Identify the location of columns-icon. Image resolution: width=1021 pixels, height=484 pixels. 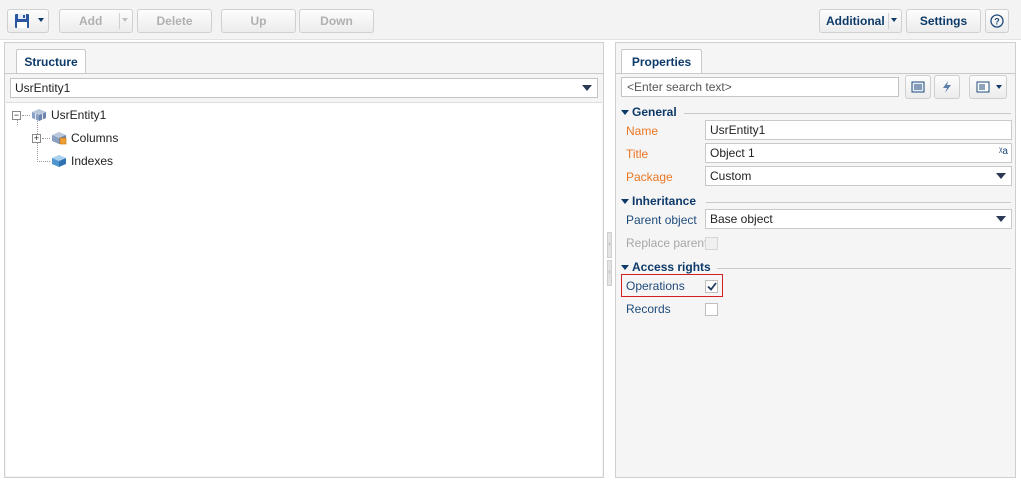
(59, 138).